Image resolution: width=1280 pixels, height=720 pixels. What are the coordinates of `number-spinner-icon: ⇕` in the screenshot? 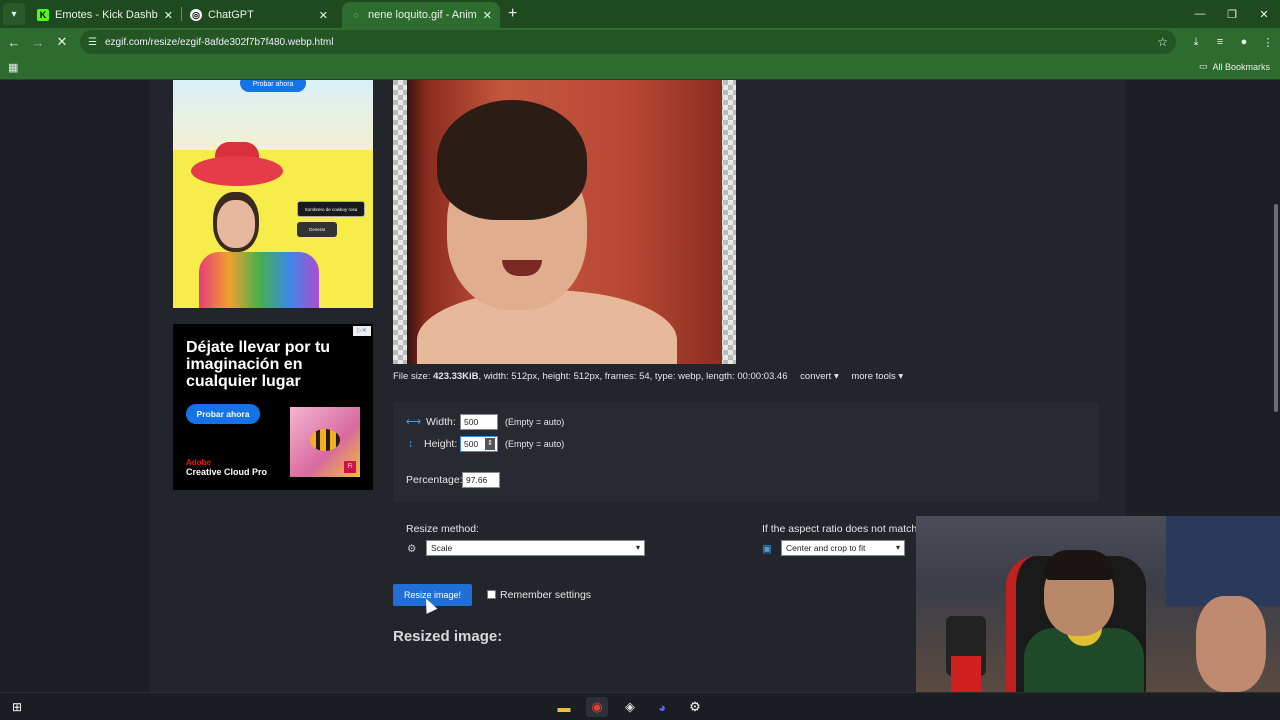 It's located at (490, 444).